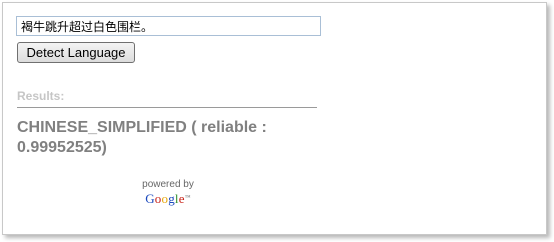 The height and width of the screenshot is (242, 554). Describe the element at coordinates (167, 107) in the screenshot. I see `results-divider` at that location.